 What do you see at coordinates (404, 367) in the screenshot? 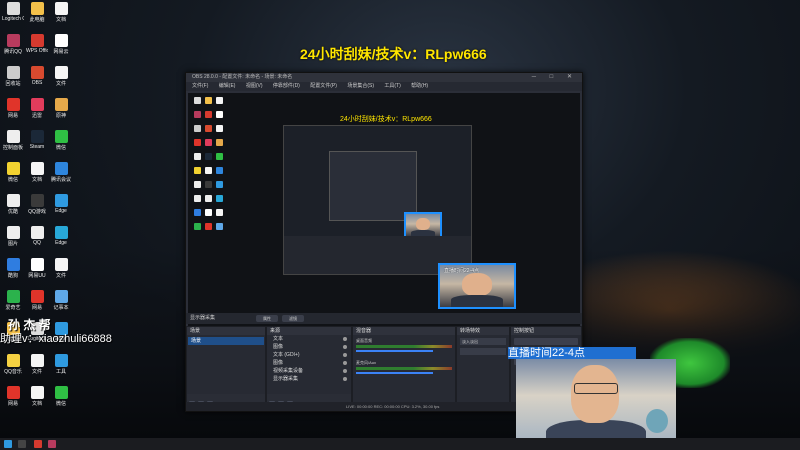
I see `mixer-channel-mic: 麦克风/Aux` at bounding box center [404, 367].